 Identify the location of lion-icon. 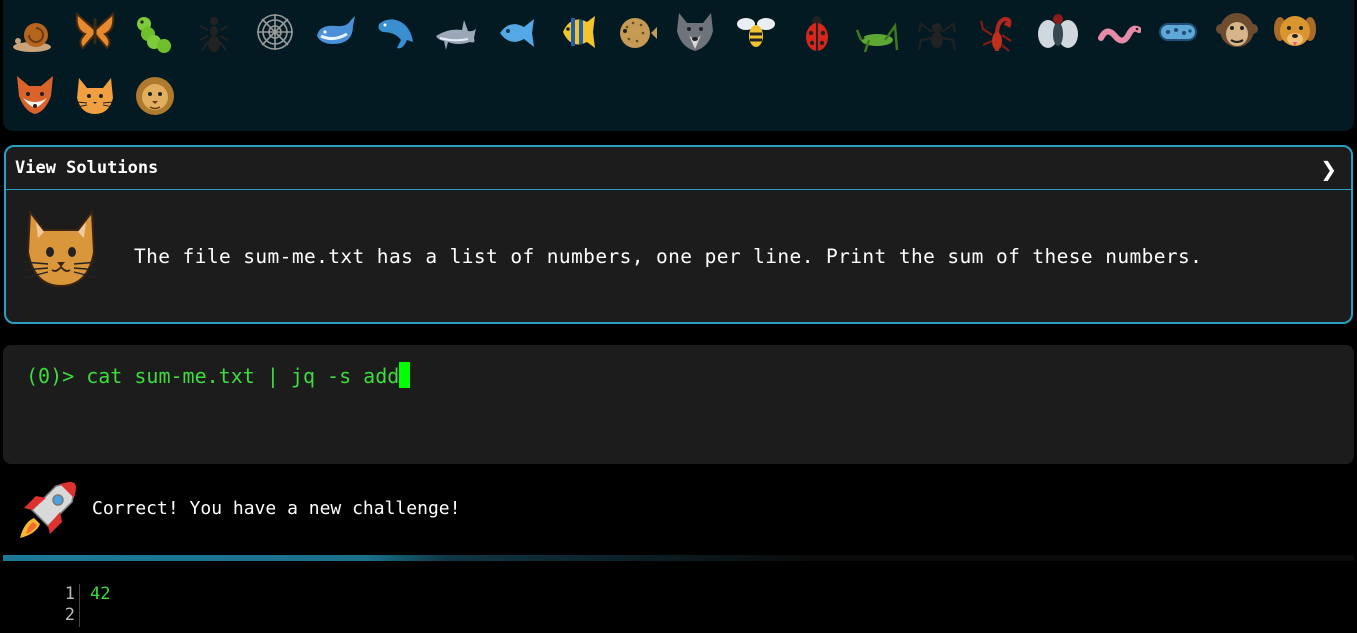
(155, 96).